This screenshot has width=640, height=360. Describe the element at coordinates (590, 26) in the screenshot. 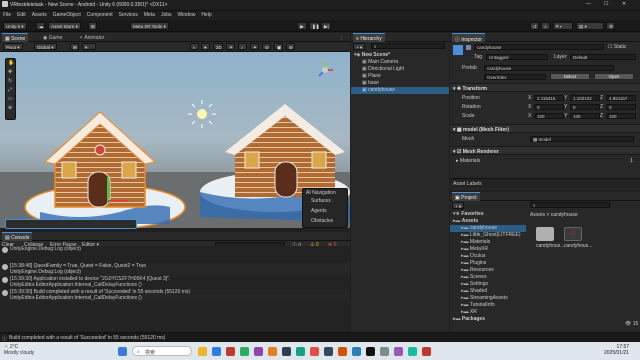

I see `layout-dropdown: ▤ ▾` at that location.